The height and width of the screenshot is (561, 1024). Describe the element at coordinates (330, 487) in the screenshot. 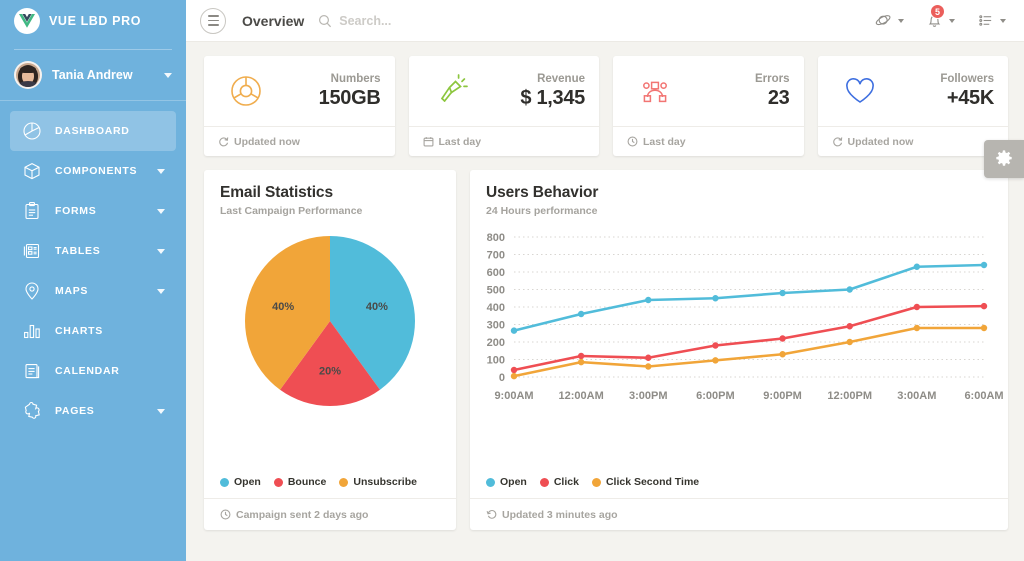

I see `pie-legend: Open Bounce Unsubscribe` at that location.